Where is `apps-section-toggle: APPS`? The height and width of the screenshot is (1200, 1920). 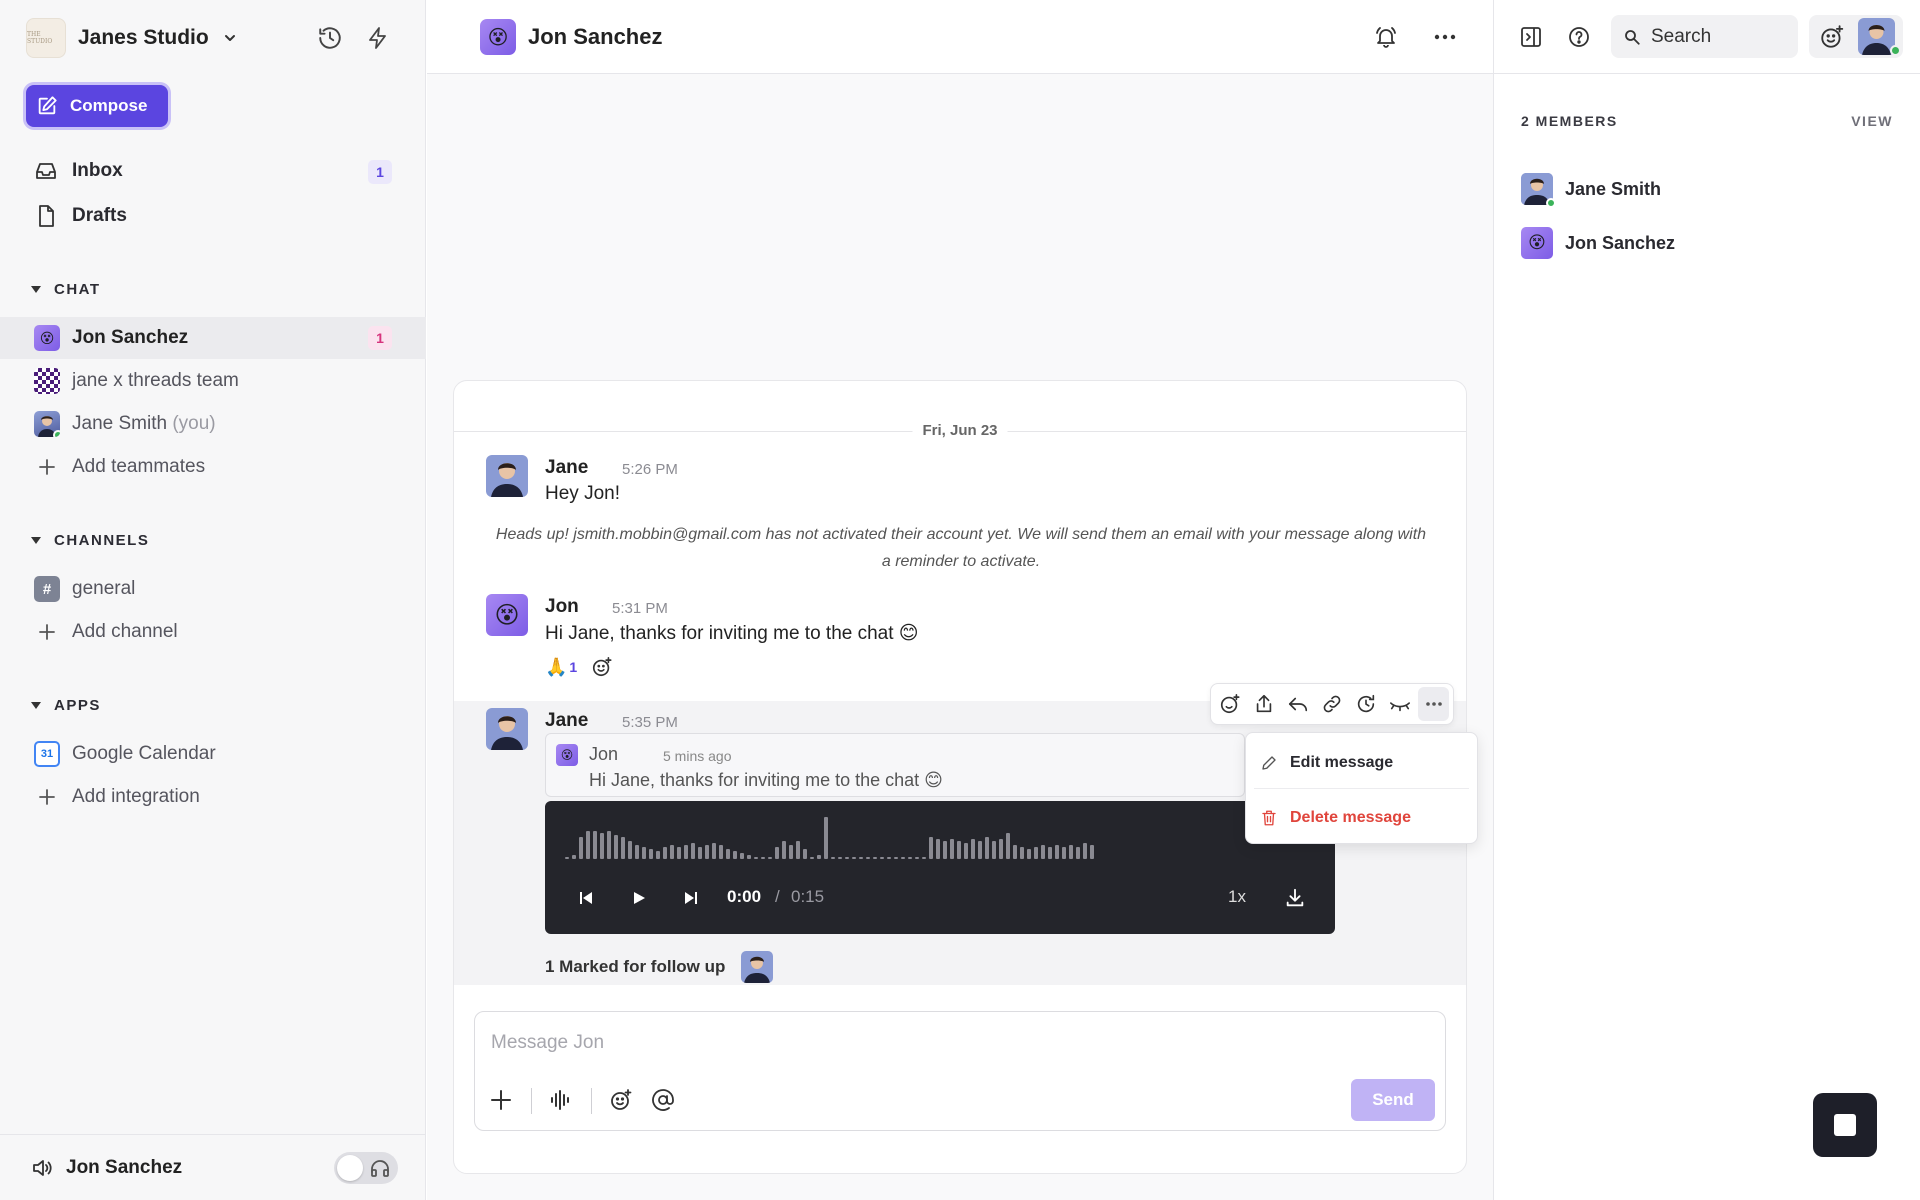
apps-section-toggle: APPS is located at coordinates (65, 705).